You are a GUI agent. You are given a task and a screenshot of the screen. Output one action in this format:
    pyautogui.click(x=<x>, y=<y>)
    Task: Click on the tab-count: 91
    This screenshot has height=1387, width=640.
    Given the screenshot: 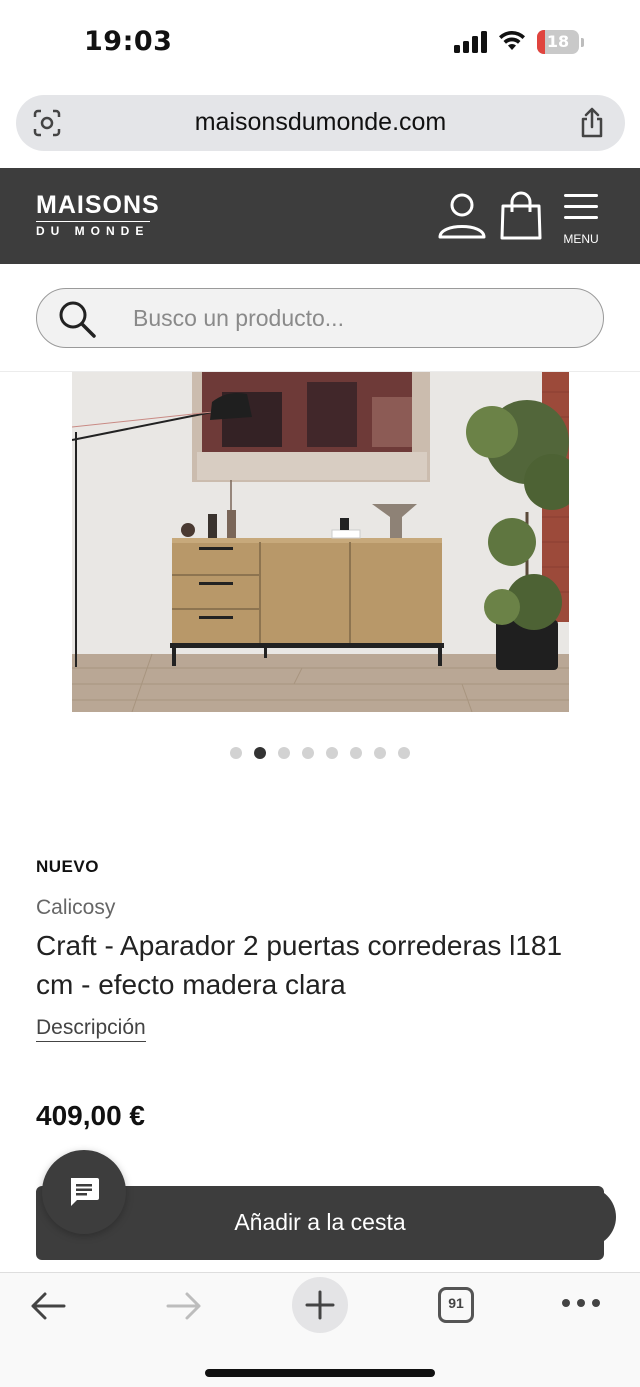 What is the action you would take?
    pyautogui.click(x=456, y=1303)
    